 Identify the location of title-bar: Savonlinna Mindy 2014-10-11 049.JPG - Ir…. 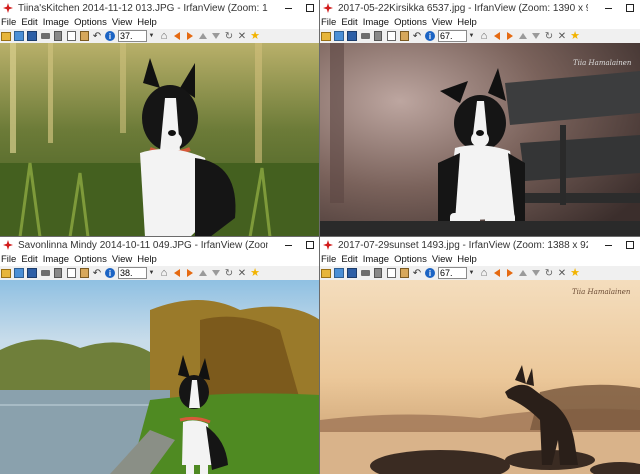
(160, 245).